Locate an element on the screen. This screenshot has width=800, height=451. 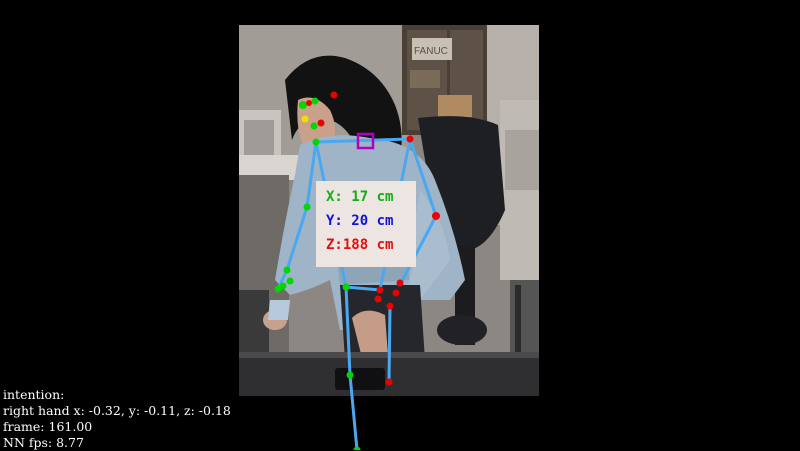
mouth-joint is located at coordinates (305, 119).